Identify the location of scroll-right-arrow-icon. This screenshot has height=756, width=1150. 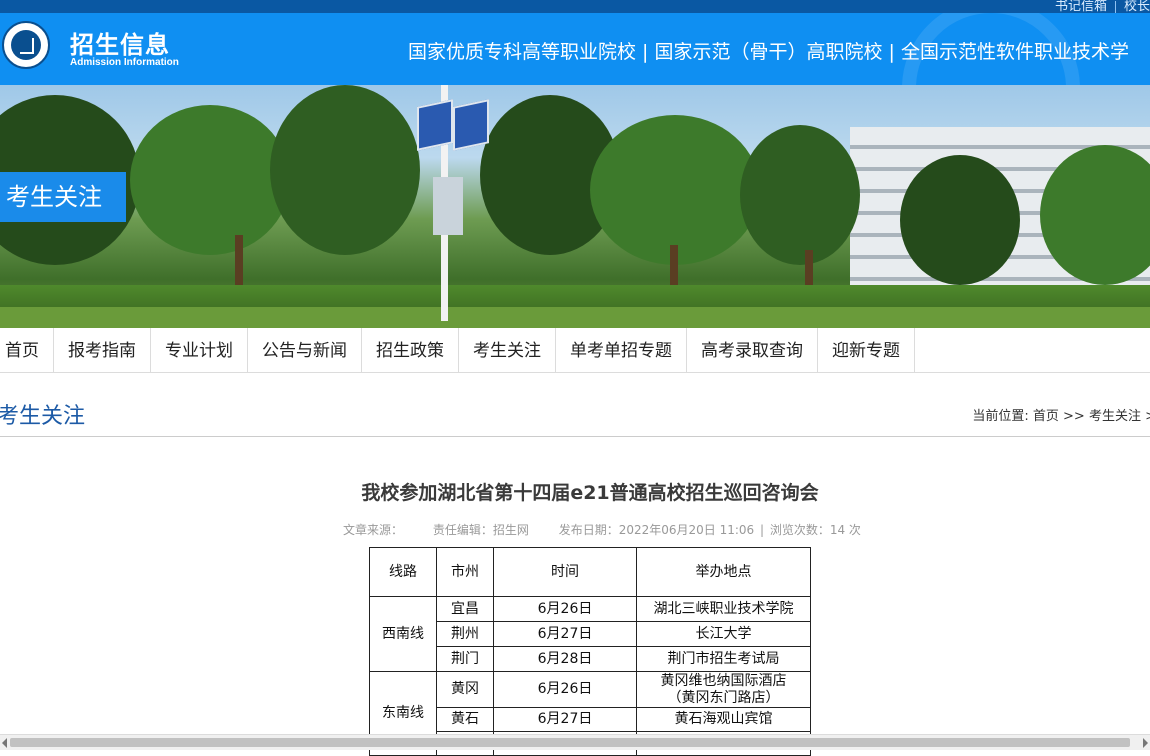
(1145, 743).